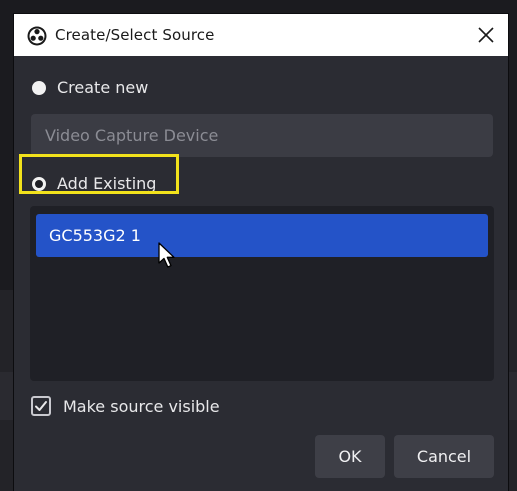  I want to click on create-new-radio: Create new, so click(90, 87).